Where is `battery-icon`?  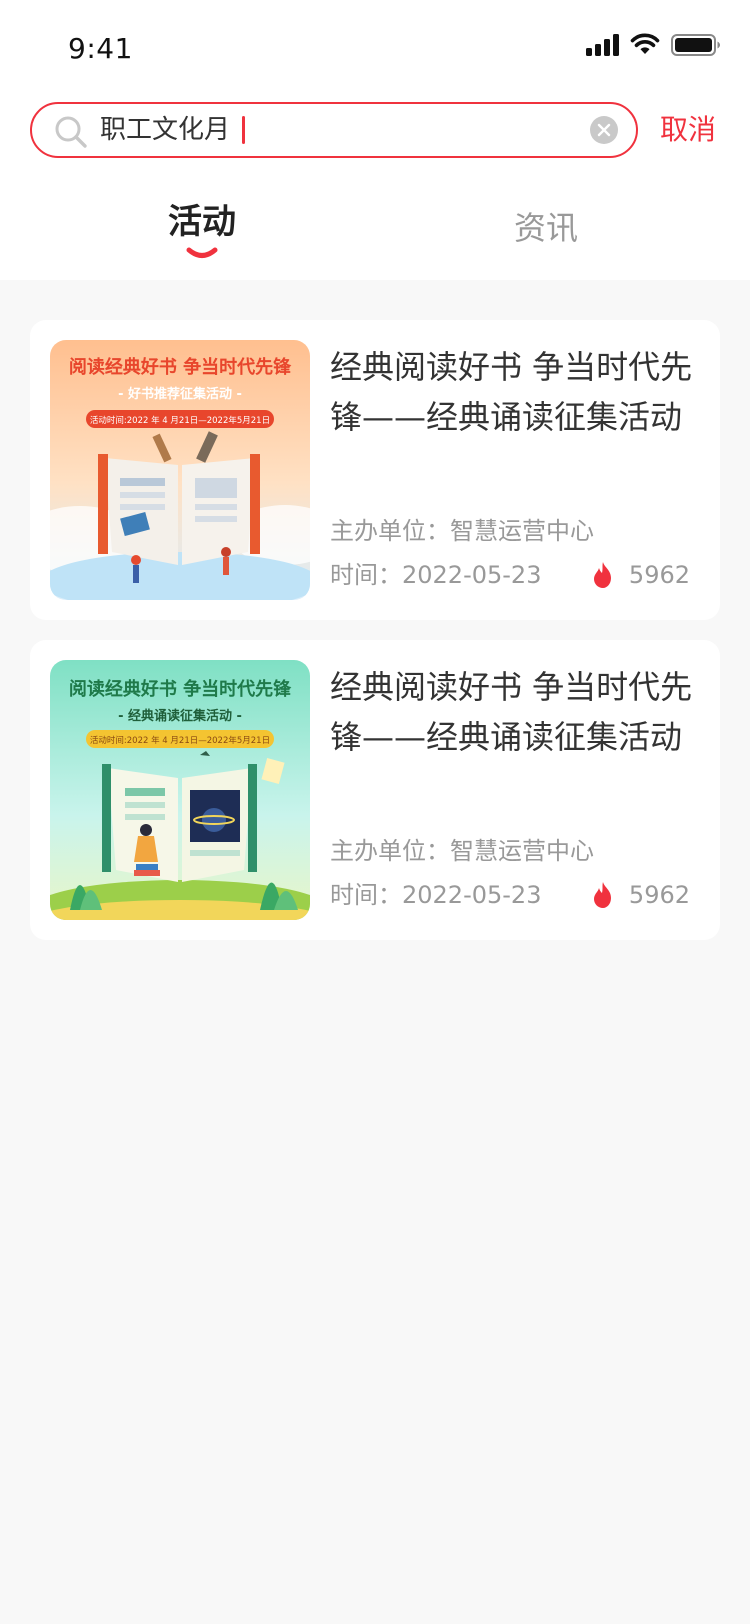 battery-icon is located at coordinates (696, 47).